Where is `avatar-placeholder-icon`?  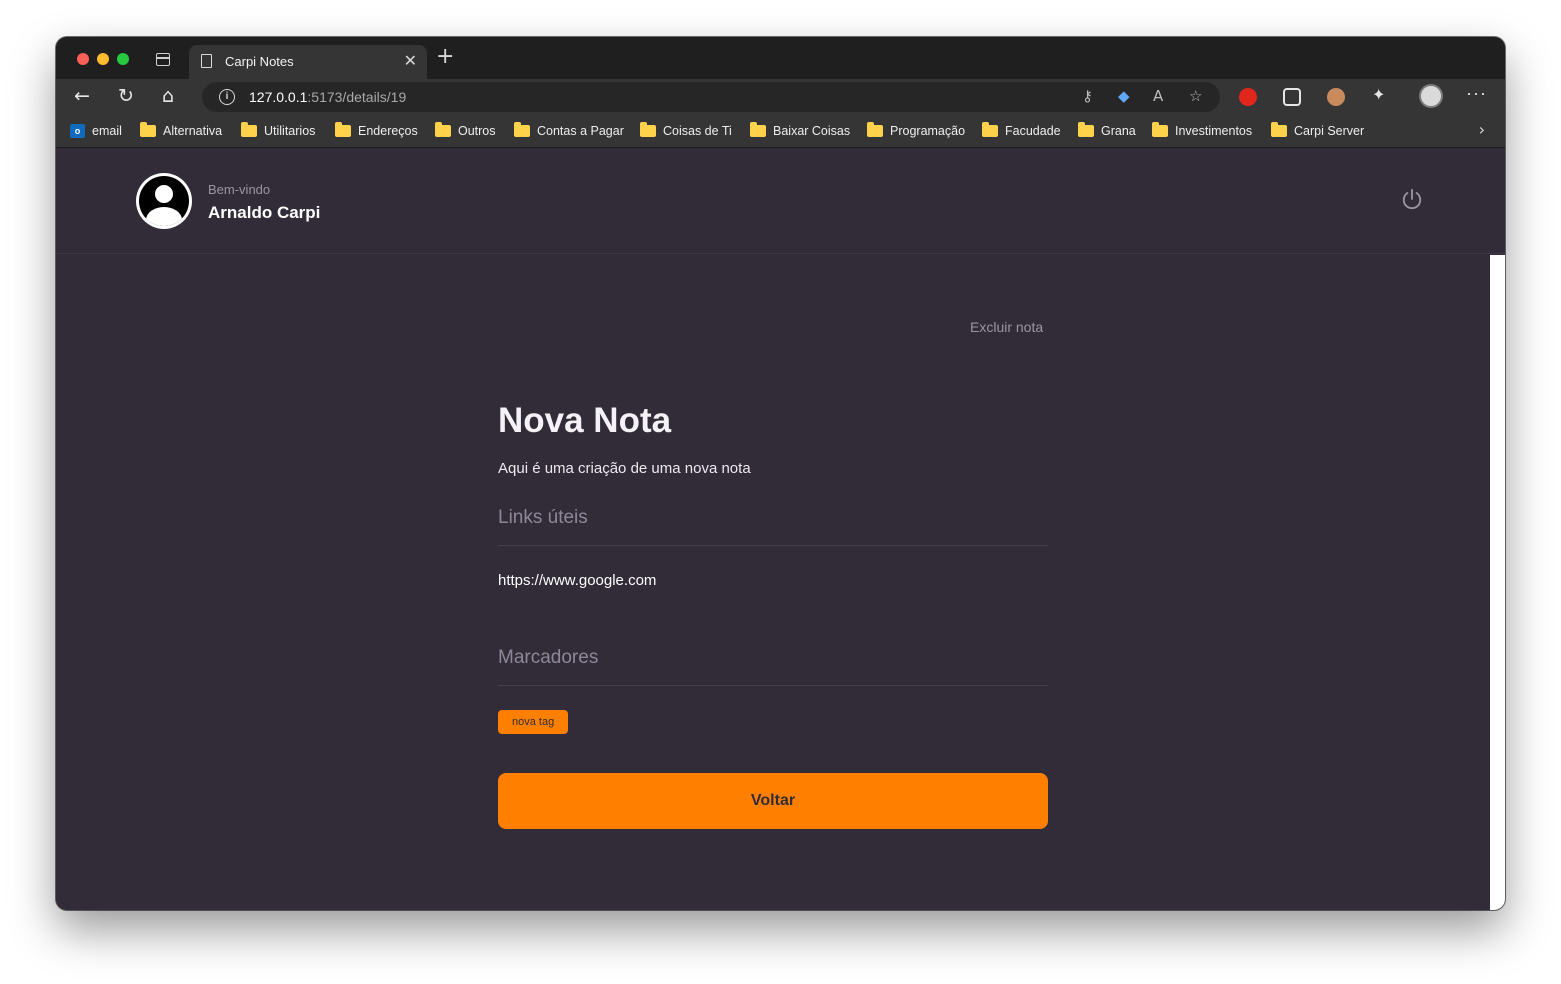
avatar-placeholder-icon is located at coordinates (164, 201).